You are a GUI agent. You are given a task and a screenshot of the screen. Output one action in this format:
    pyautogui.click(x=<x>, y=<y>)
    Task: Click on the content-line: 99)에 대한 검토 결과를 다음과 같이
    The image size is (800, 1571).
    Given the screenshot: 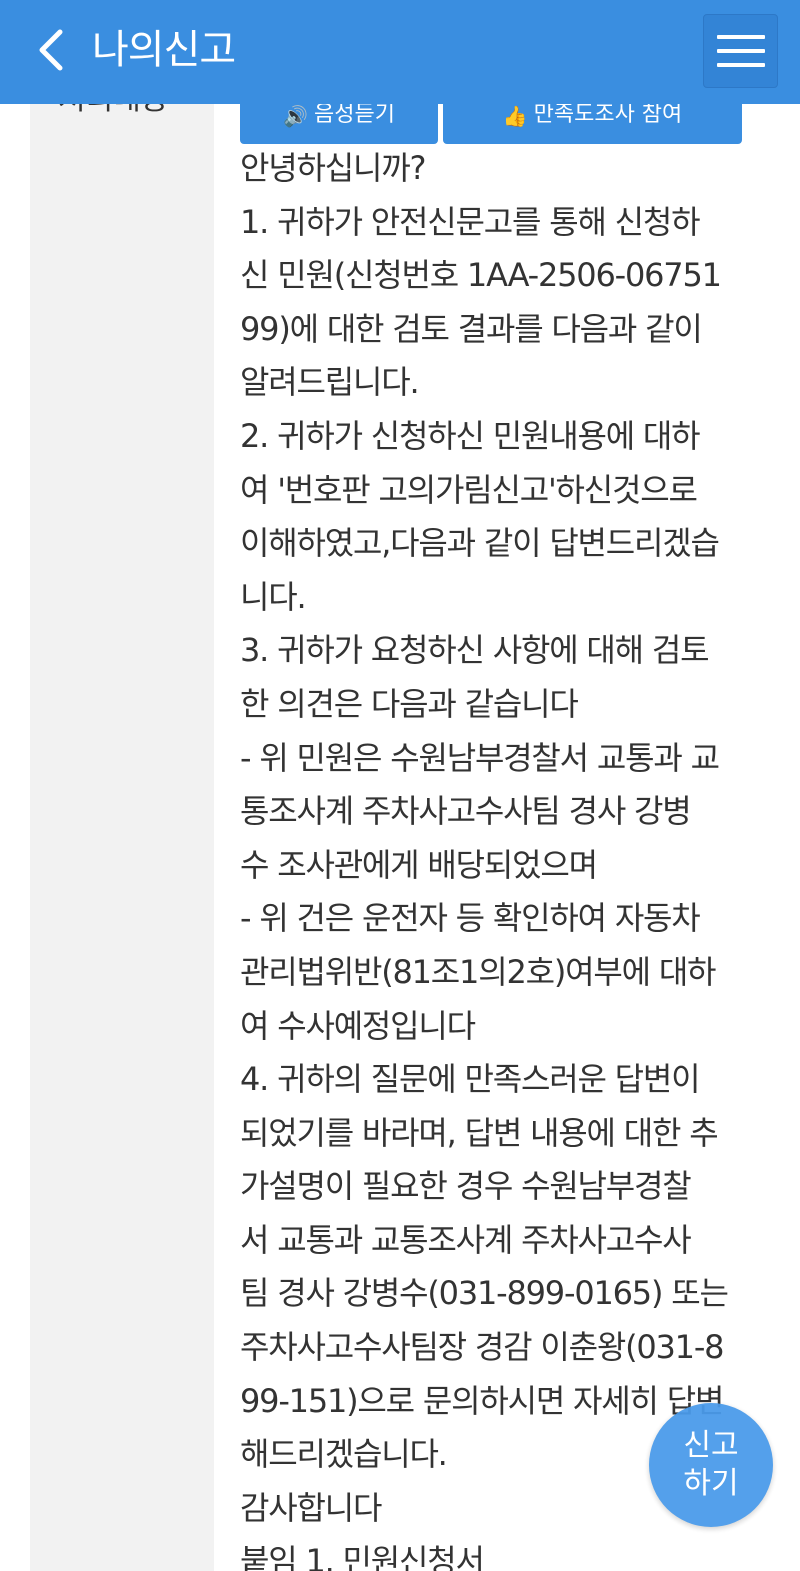 What is the action you would take?
    pyautogui.click(x=471, y=328)
    